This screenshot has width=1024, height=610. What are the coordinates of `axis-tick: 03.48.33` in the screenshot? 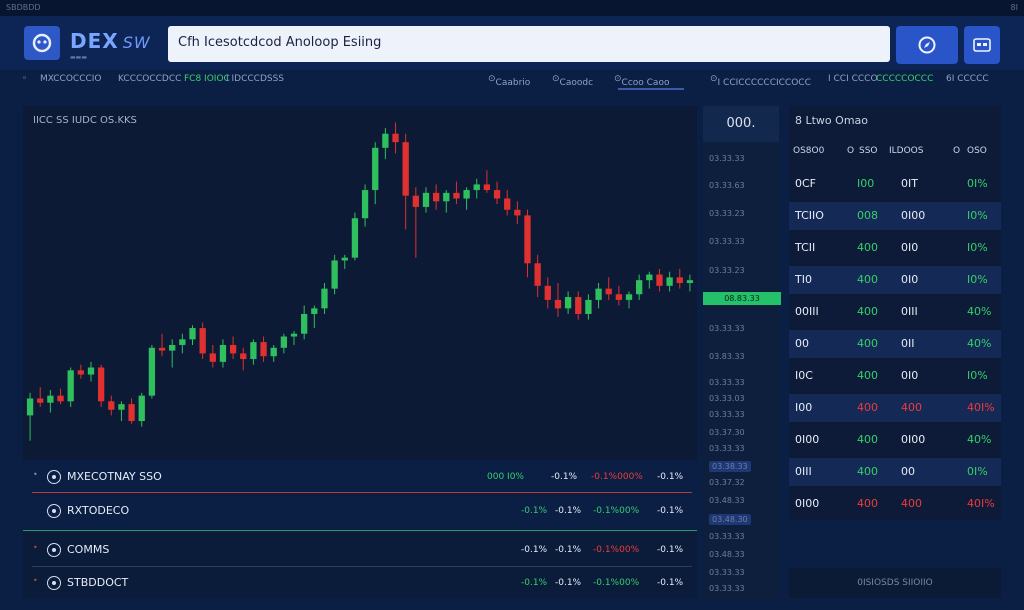 It's located at (727, 554).